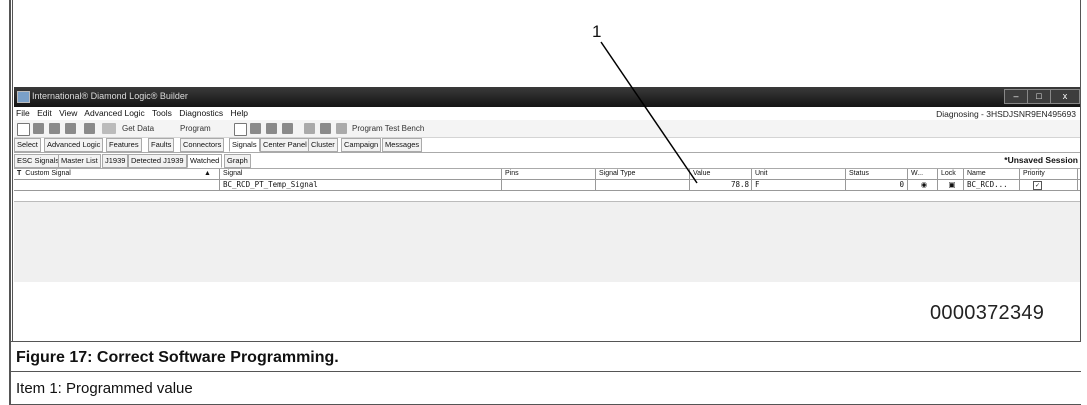  Describe the element at coordinates (325, 128) in the screenshot. I see `key-icon` at that location.